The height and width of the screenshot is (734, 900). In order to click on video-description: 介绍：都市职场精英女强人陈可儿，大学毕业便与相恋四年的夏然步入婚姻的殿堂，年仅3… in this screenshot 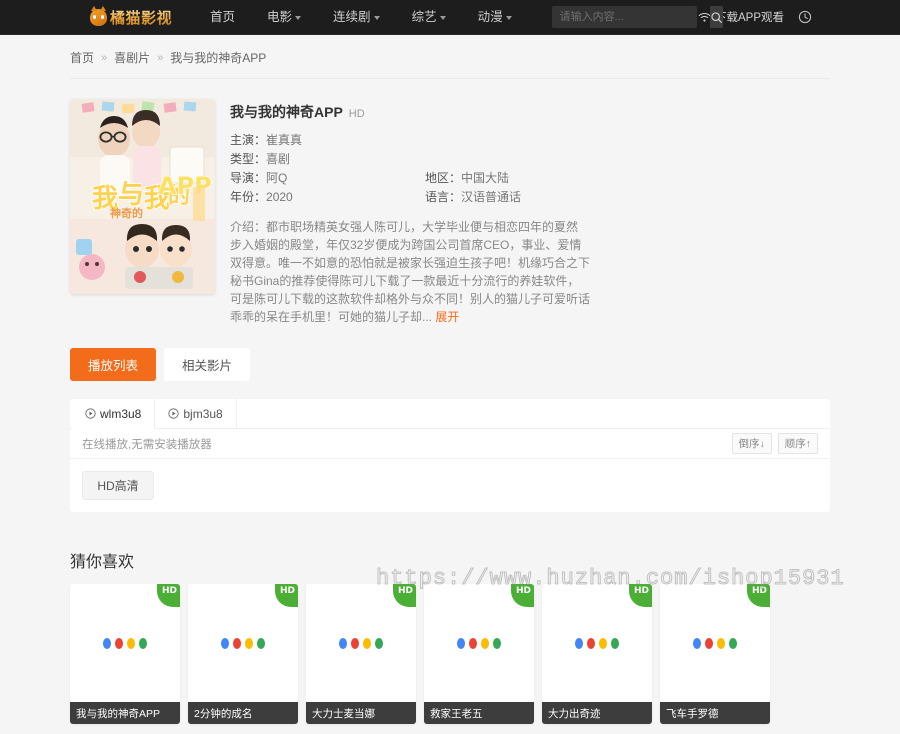, I will do `click(410, 272)`.